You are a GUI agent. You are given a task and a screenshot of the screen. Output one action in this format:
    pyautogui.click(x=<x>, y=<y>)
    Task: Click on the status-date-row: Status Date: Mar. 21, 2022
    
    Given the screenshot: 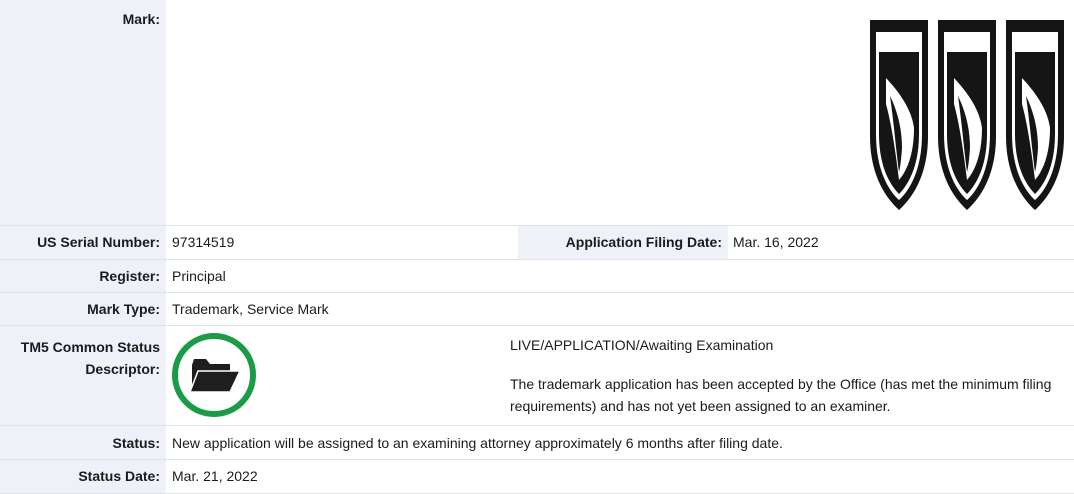 What is the action you would take?
    pyautogui.click(x=537, y=477)
    